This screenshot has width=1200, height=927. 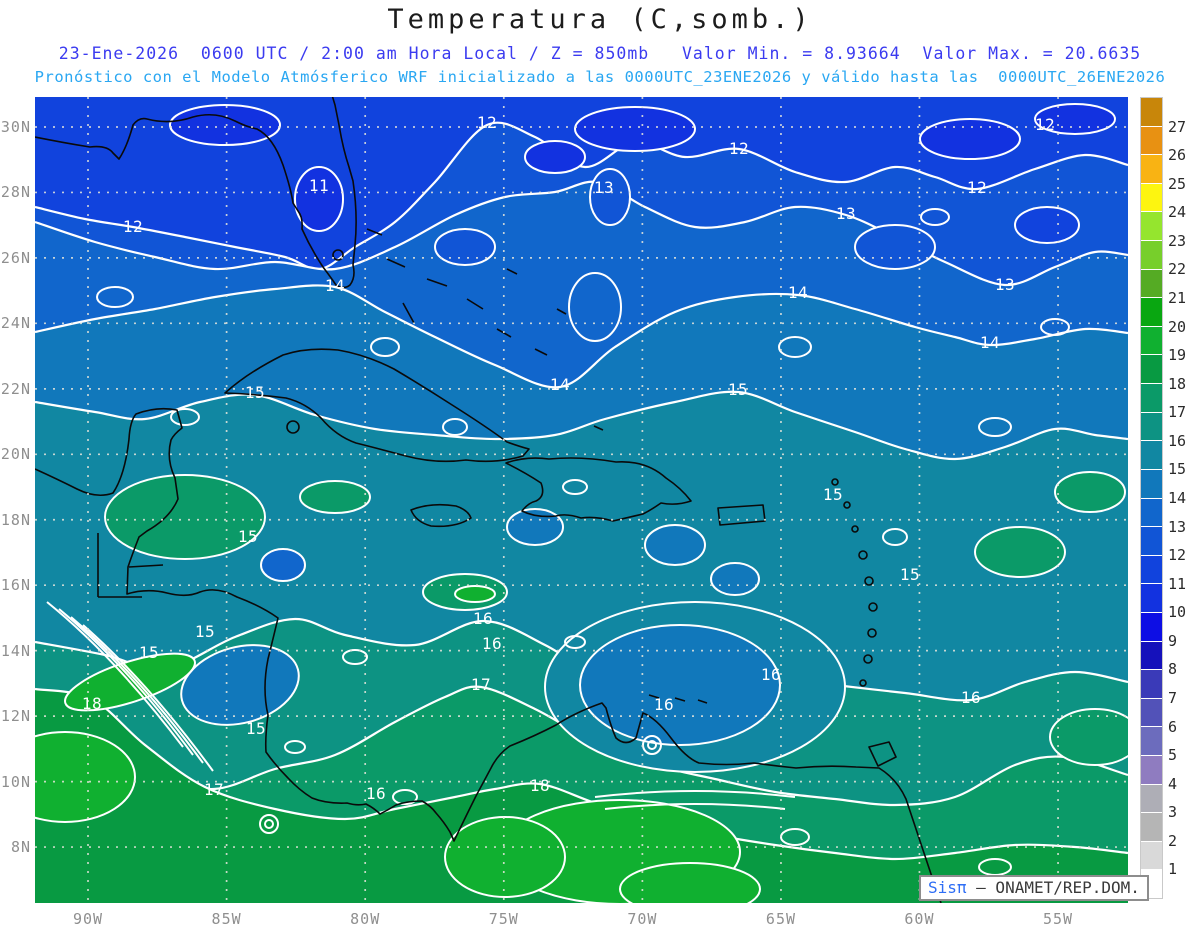 I want to click on lat-tick-label: 22N, so click(x=15, y=388).